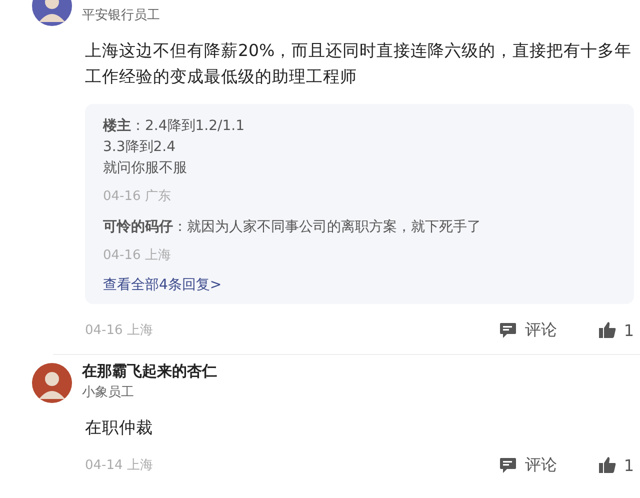  Describe the element at coordinates (140, 147) in the screenshot. I see `reply-text: 3.3降到2.4` at that location.